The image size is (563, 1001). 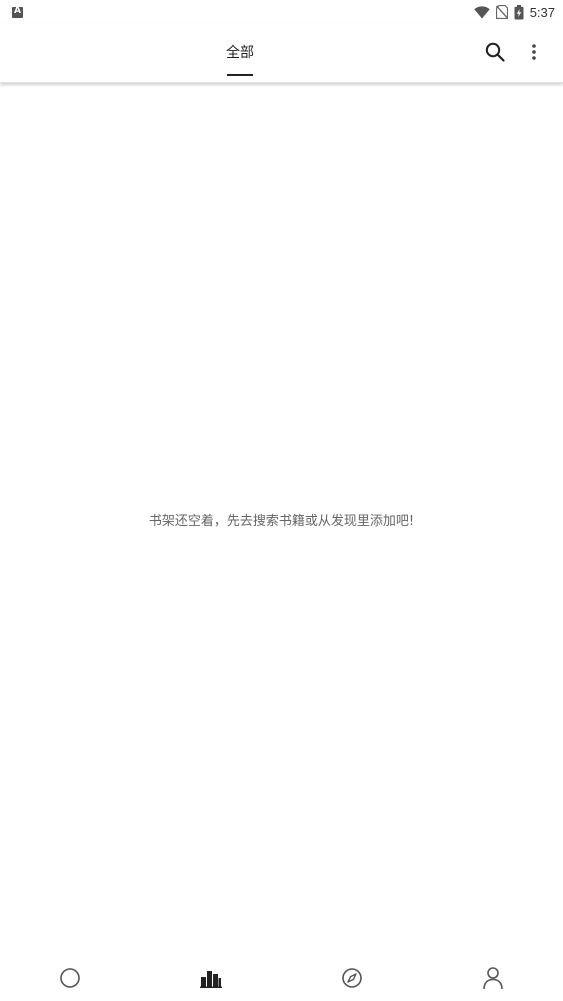 I want to click on nav-item-bookshelf, so click(x=211, y=978).